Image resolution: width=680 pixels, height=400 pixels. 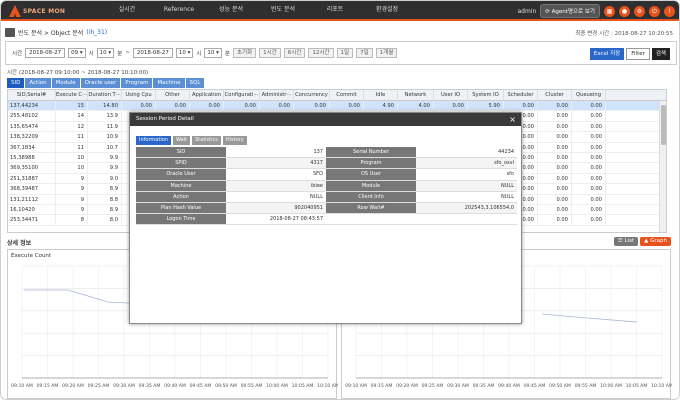 What do you see at coordinates (609, 11) in the screenshot?
I see `grid-icon: ▦` at bounding box center [609, 11].